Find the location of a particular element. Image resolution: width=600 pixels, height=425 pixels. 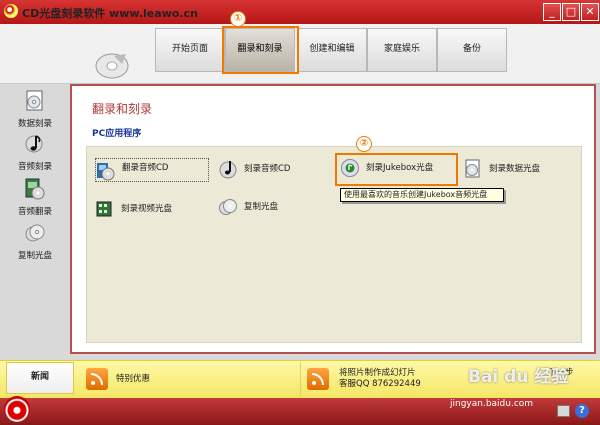

rip-audio-cd-item: 翻录音频CD is located at coordinates (152, 170).